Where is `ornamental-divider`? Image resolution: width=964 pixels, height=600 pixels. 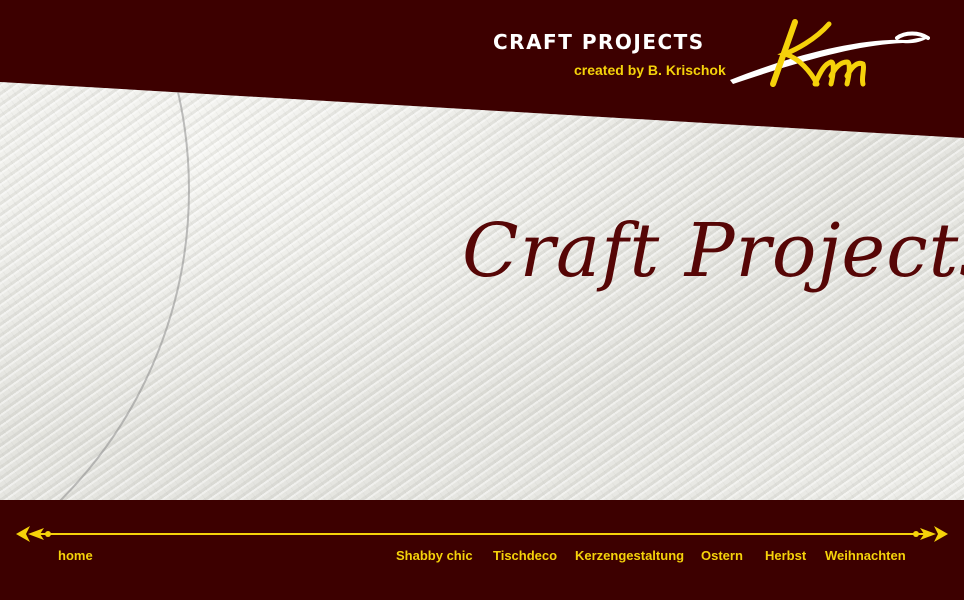 ornamental-divider is located at coordinates (482, 534).